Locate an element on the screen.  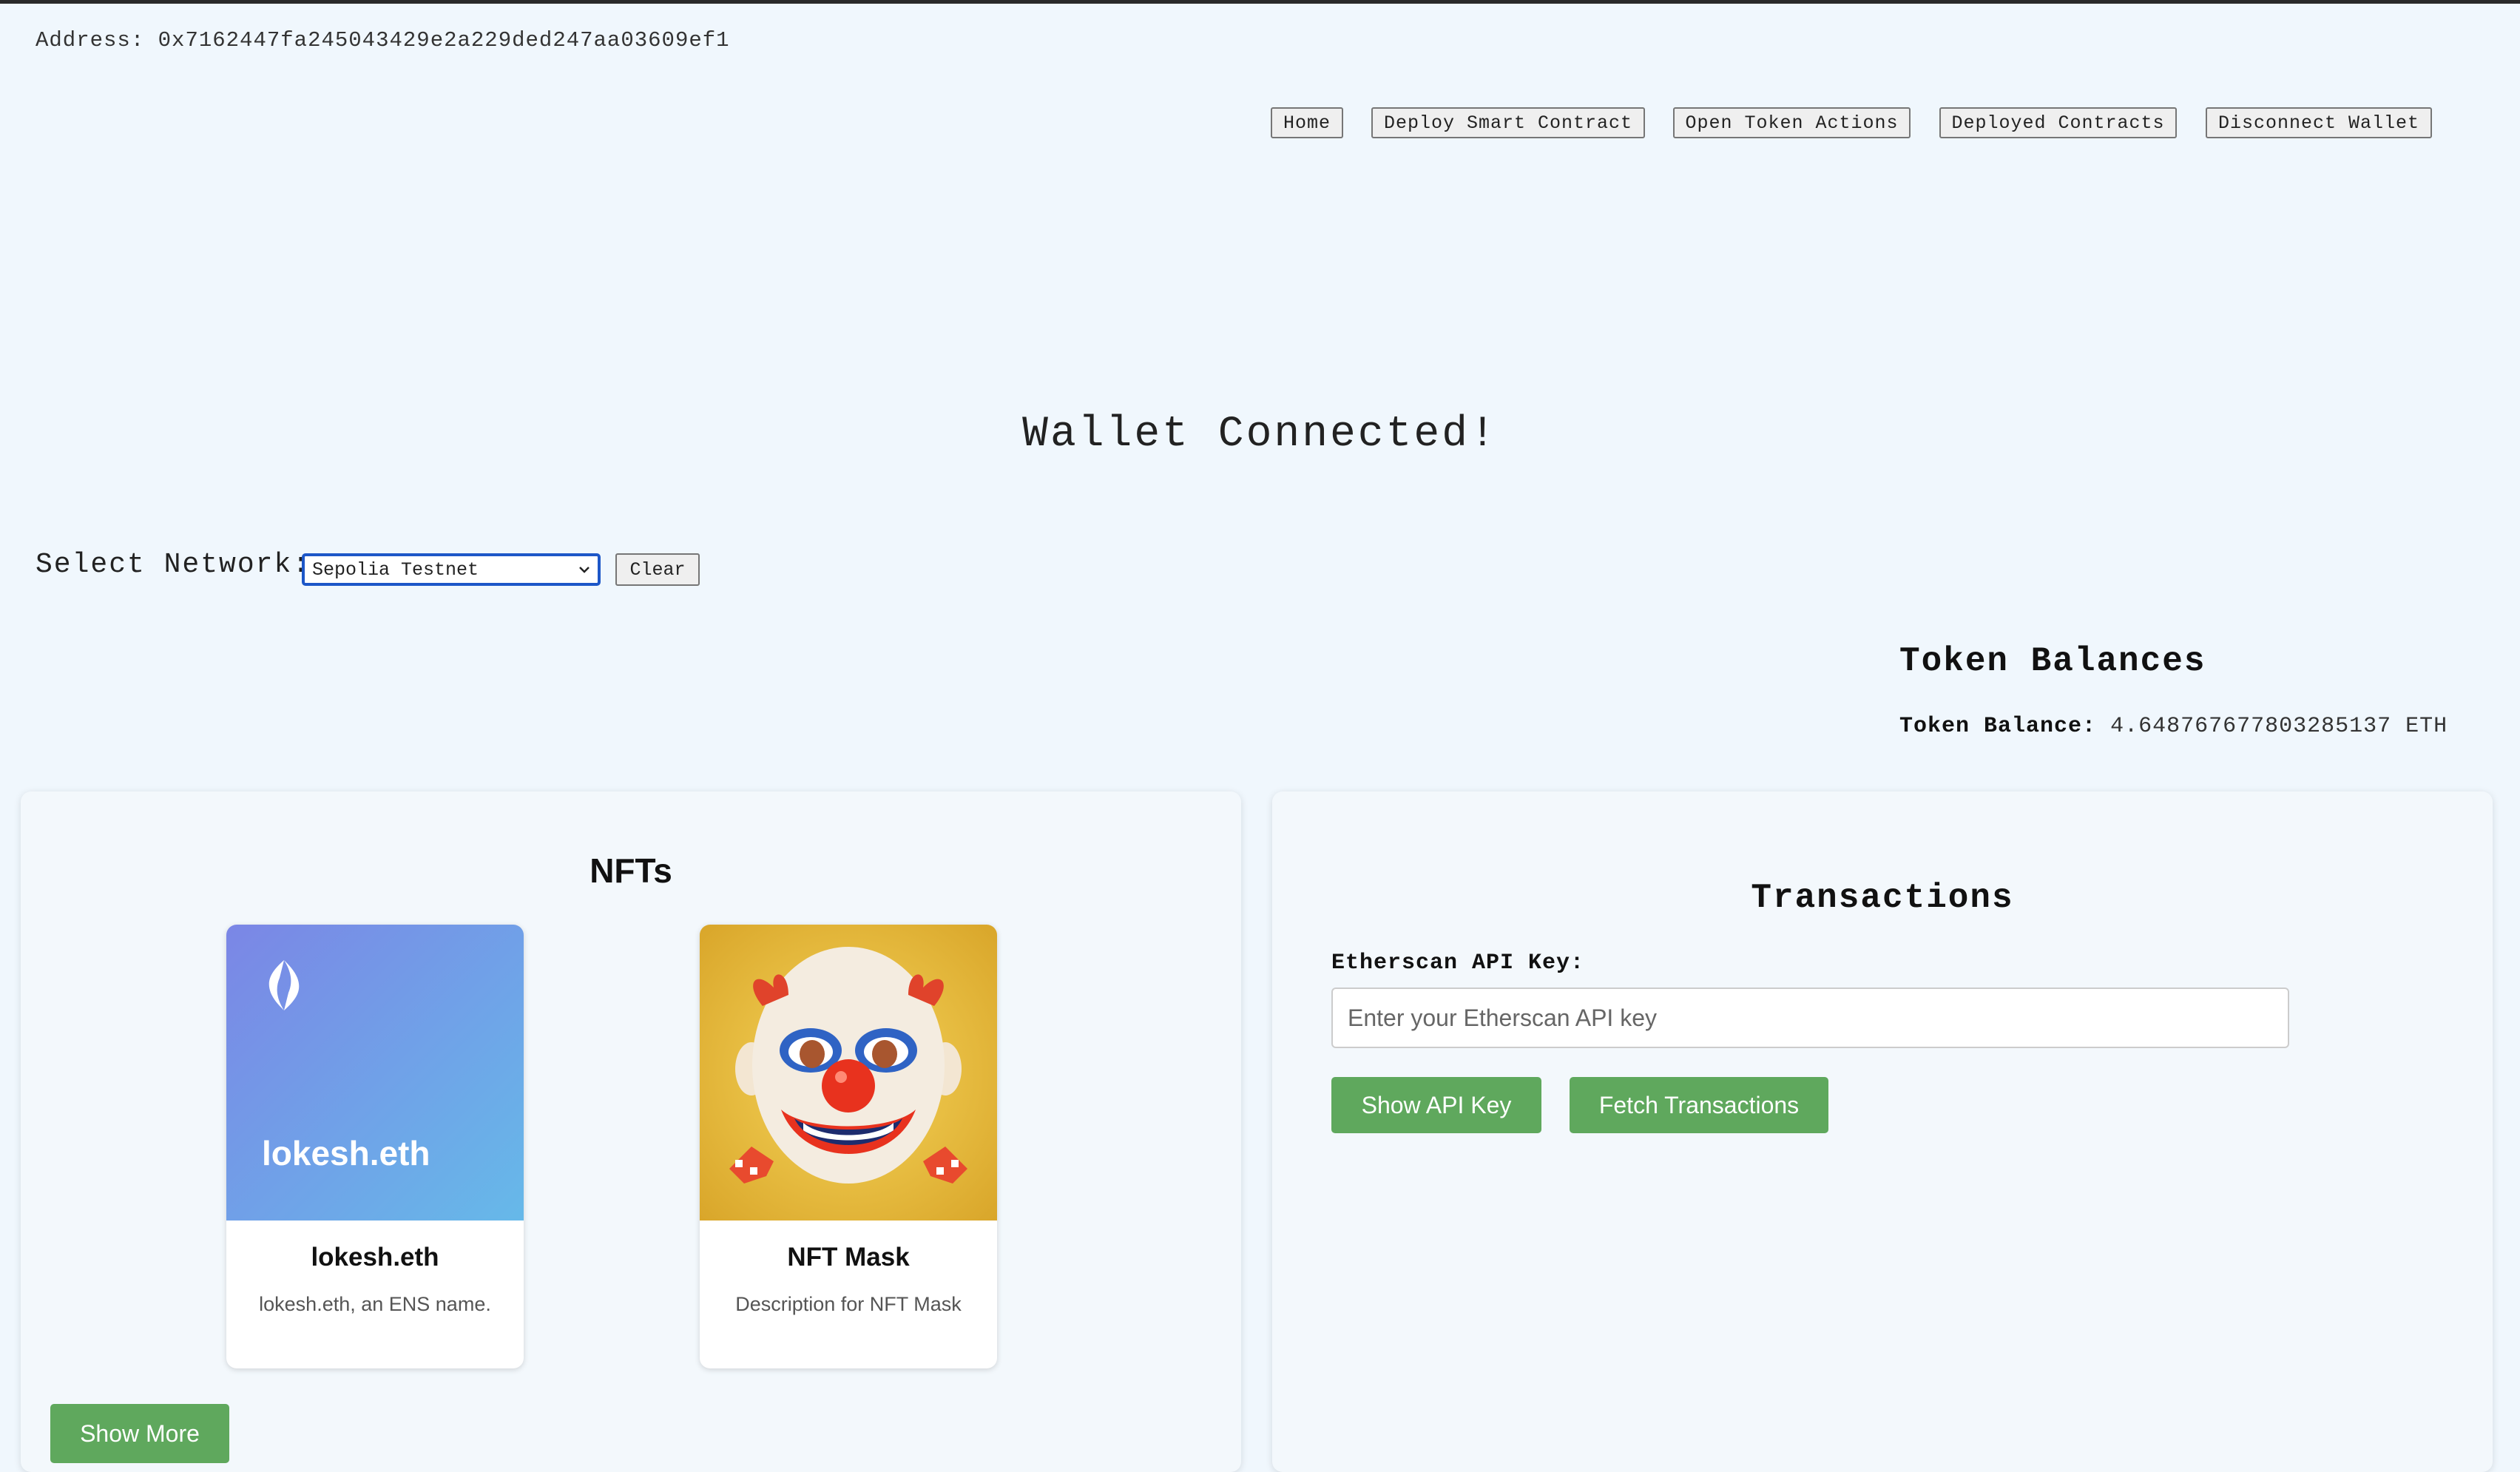
ens-image-text: lokesh.eth is located at coordinates (346, 1153).